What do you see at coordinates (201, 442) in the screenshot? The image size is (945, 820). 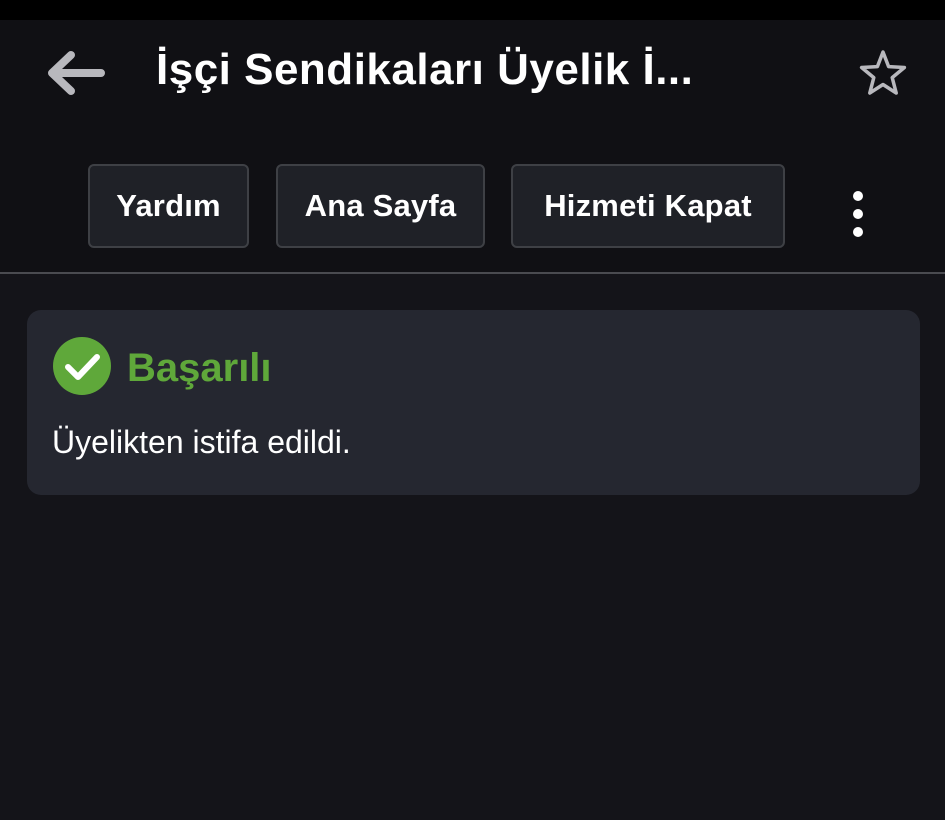 I see `alert-message: Üyelikten istifa edildi.` at bounding box center [201, 442].